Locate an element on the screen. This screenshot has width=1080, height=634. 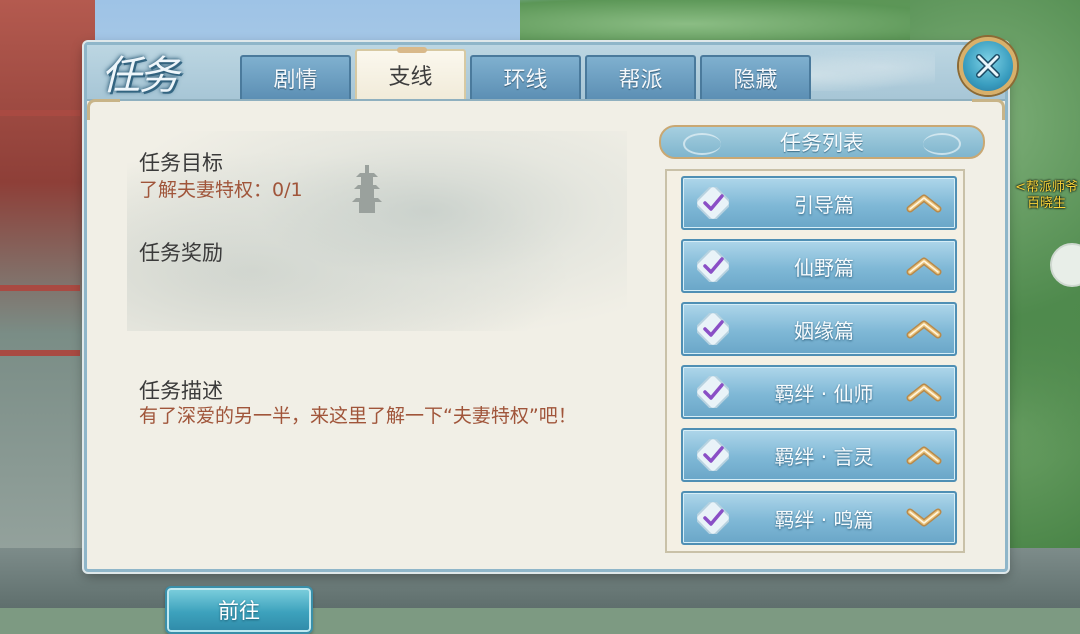
goal-progress: 了解夫妻特权：0/1 is located at coordinates (221, 190).